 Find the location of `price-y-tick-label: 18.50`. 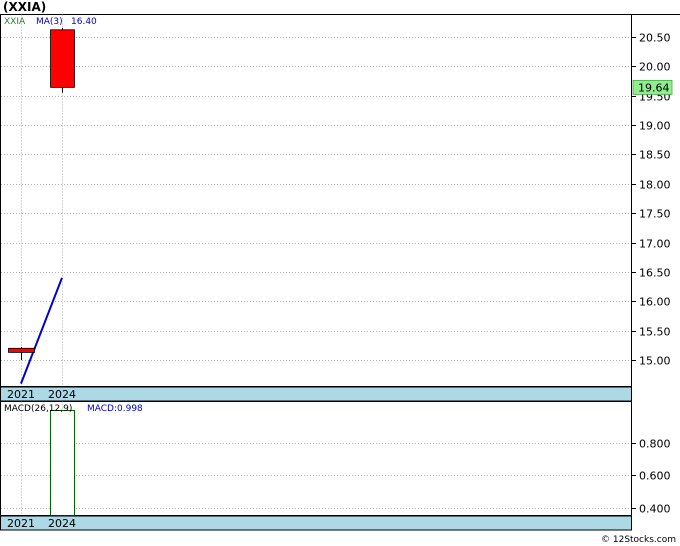

price-y-tick-label: 18.50 is located at coordinates (655, 155).